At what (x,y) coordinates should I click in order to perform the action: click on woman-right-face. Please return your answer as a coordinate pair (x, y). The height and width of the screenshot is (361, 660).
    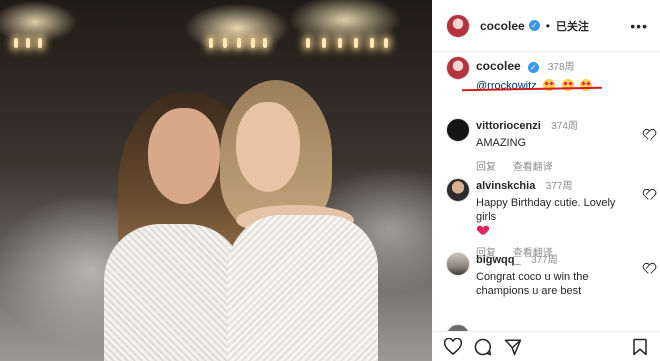
    Looking at the image, I should click on (268, 147).